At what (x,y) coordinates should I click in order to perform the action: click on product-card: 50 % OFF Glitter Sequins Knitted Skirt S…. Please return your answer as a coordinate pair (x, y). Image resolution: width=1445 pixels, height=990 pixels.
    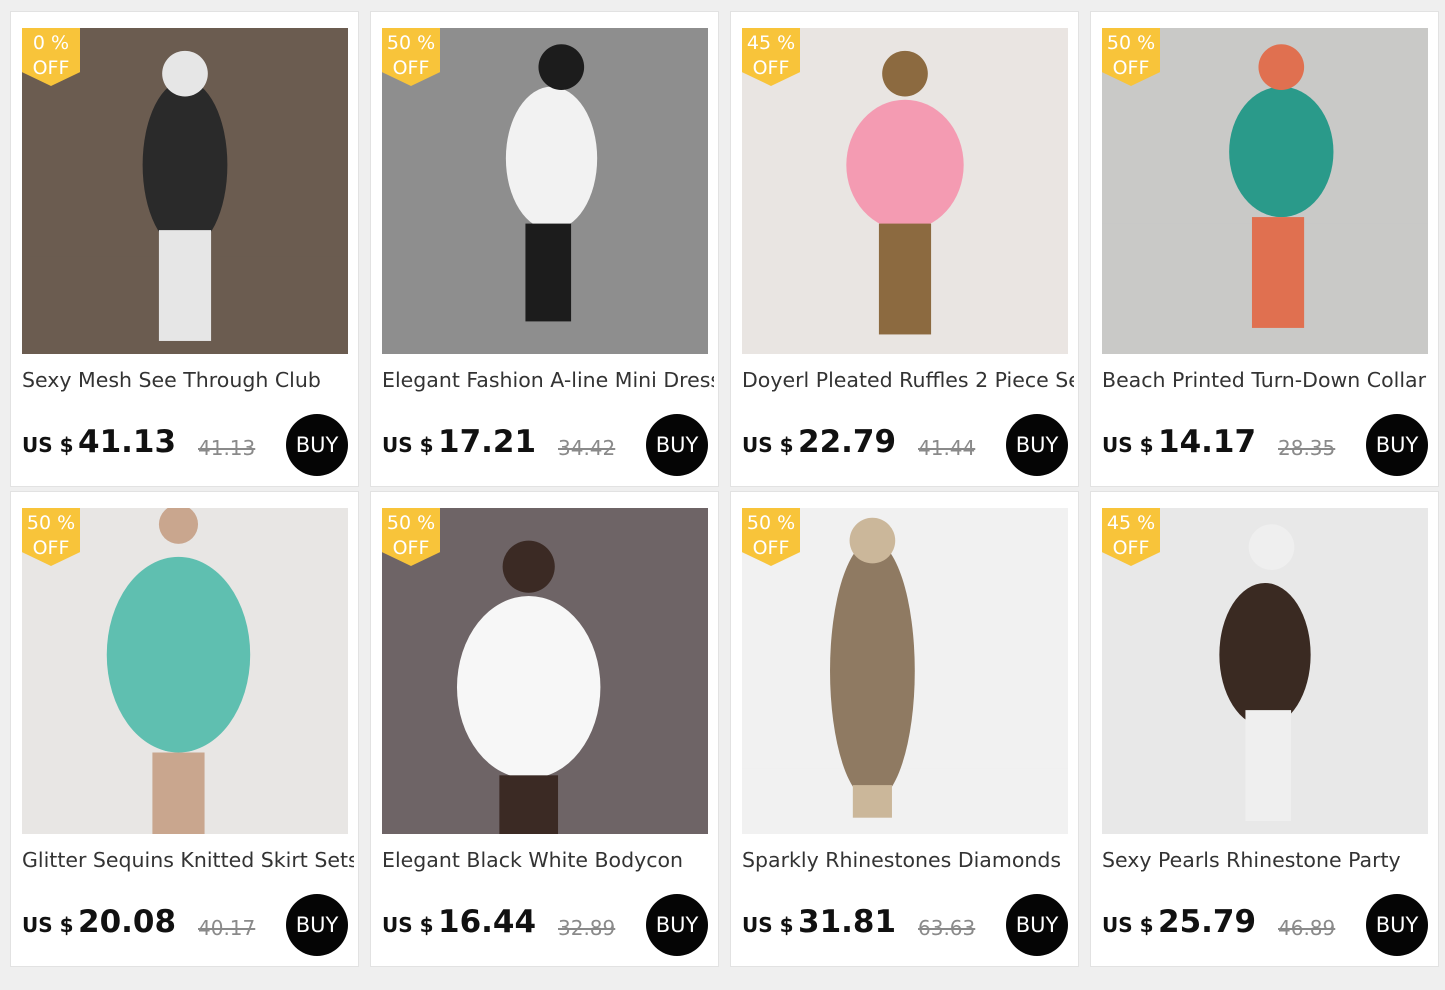
    Looking at the image, I should click on (184, 729).